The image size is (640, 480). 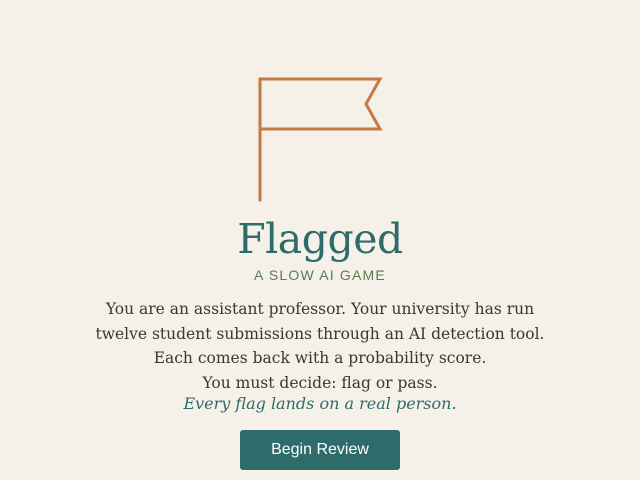 What do you see at coordinates (320, 403) in the screenshot?
I see `tagline: Every flag lands on a real person.` at bounding box center [320, 403].